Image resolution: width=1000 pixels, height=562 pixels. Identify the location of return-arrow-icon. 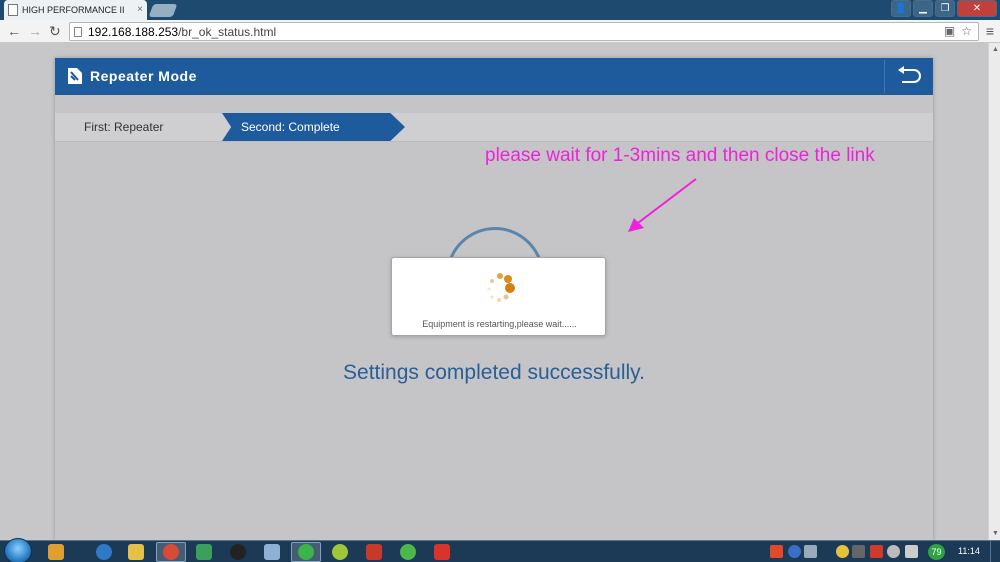
(909, 74).